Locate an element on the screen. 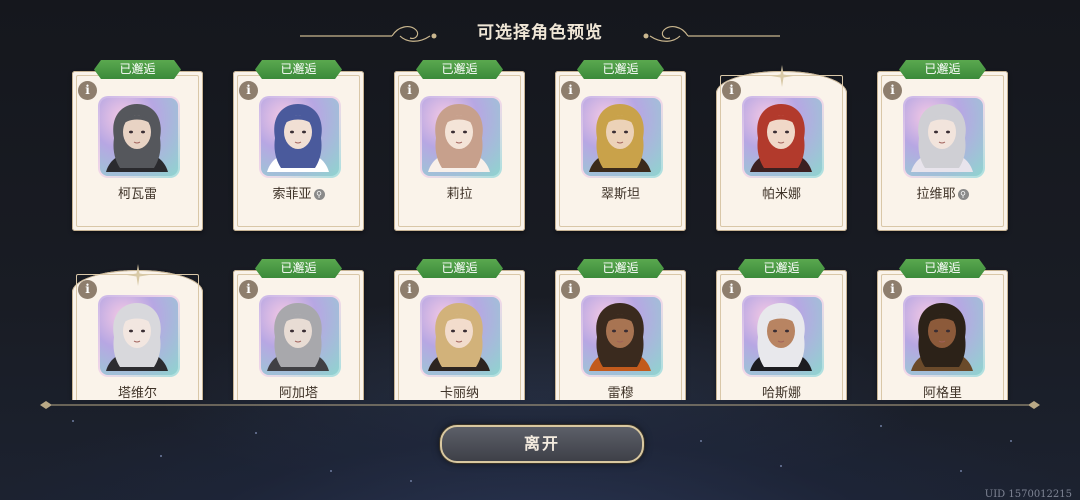  character-card: 已邂逅 i 柯瓦雷 is located at coordinates (137, 145).